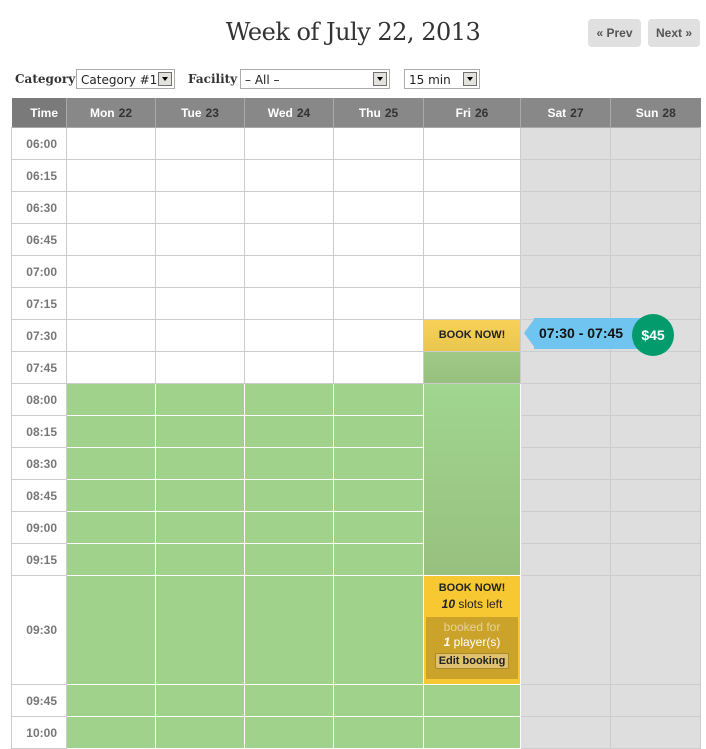 This screenshot has width=706, height=749. What do you see at coordinates (315, 79) in the screenshot?
I see `facility-select: – All –` at bounding box center [315, 79].